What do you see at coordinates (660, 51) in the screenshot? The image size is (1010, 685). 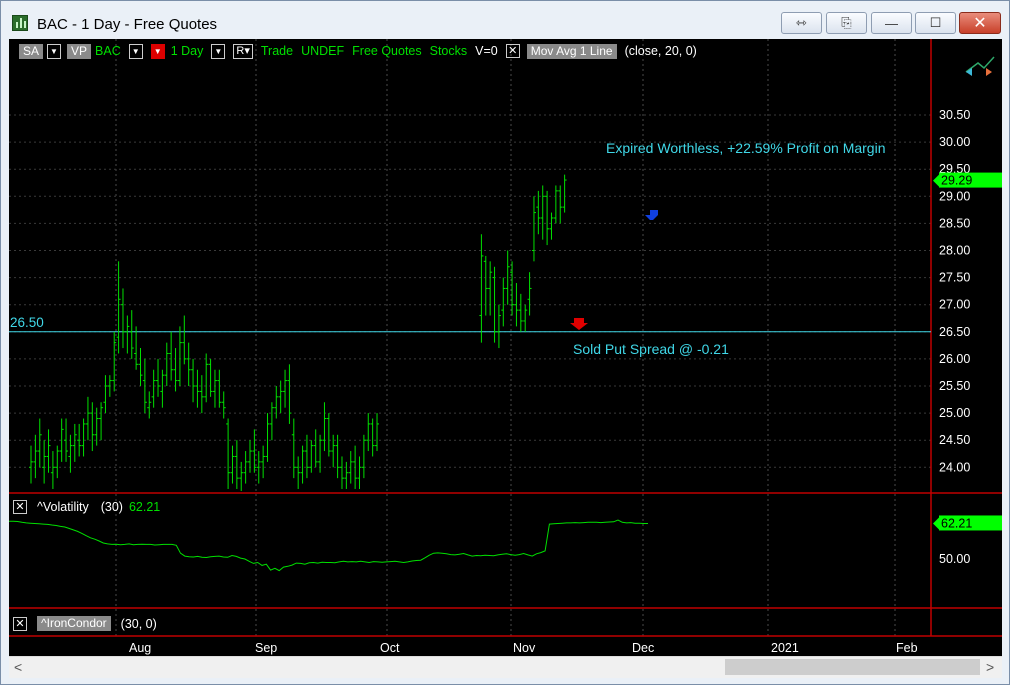 I see `study-params: (close, 20, 0)` at bounding box center [660, 51].